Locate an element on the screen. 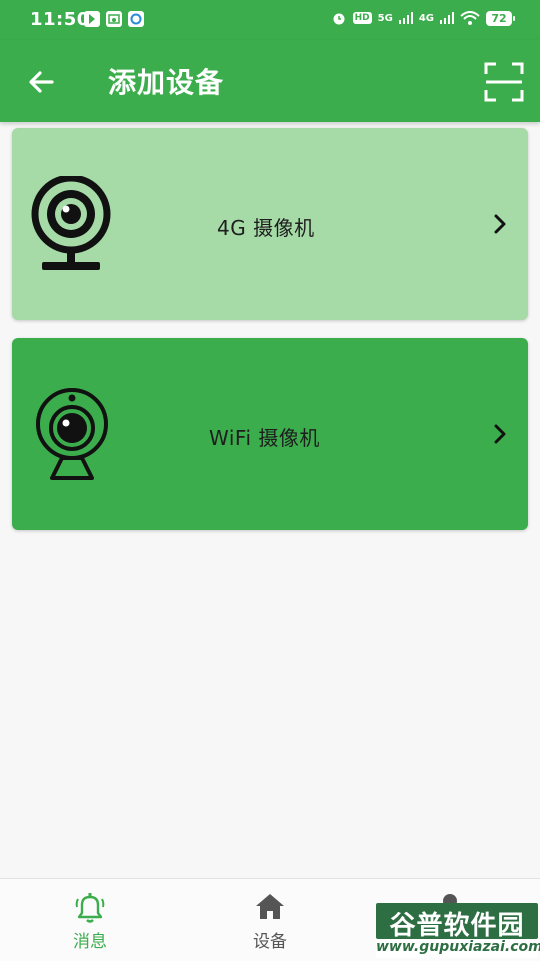 This screenshot has width=540, height=961. signal-4g-icon is located at coordinates (447, 18).